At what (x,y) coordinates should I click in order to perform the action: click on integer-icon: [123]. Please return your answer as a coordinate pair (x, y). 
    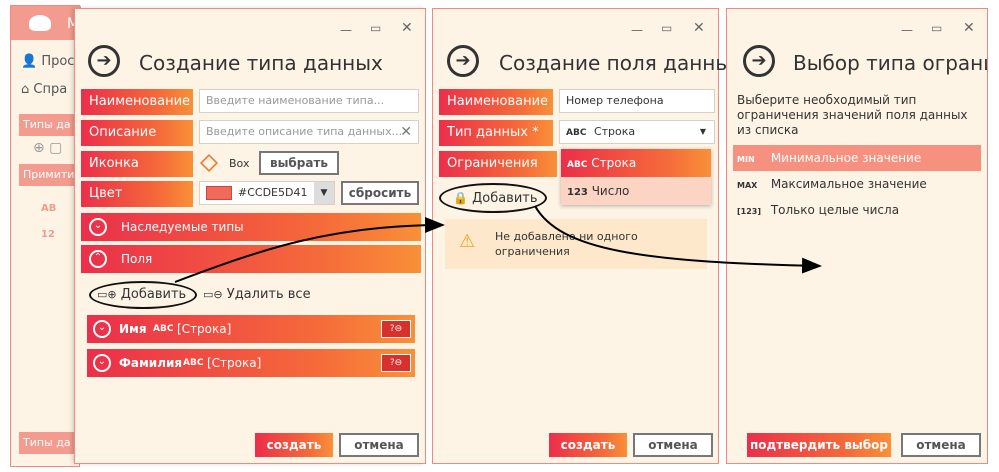
    Looking at the image, I should click on (749, 211).